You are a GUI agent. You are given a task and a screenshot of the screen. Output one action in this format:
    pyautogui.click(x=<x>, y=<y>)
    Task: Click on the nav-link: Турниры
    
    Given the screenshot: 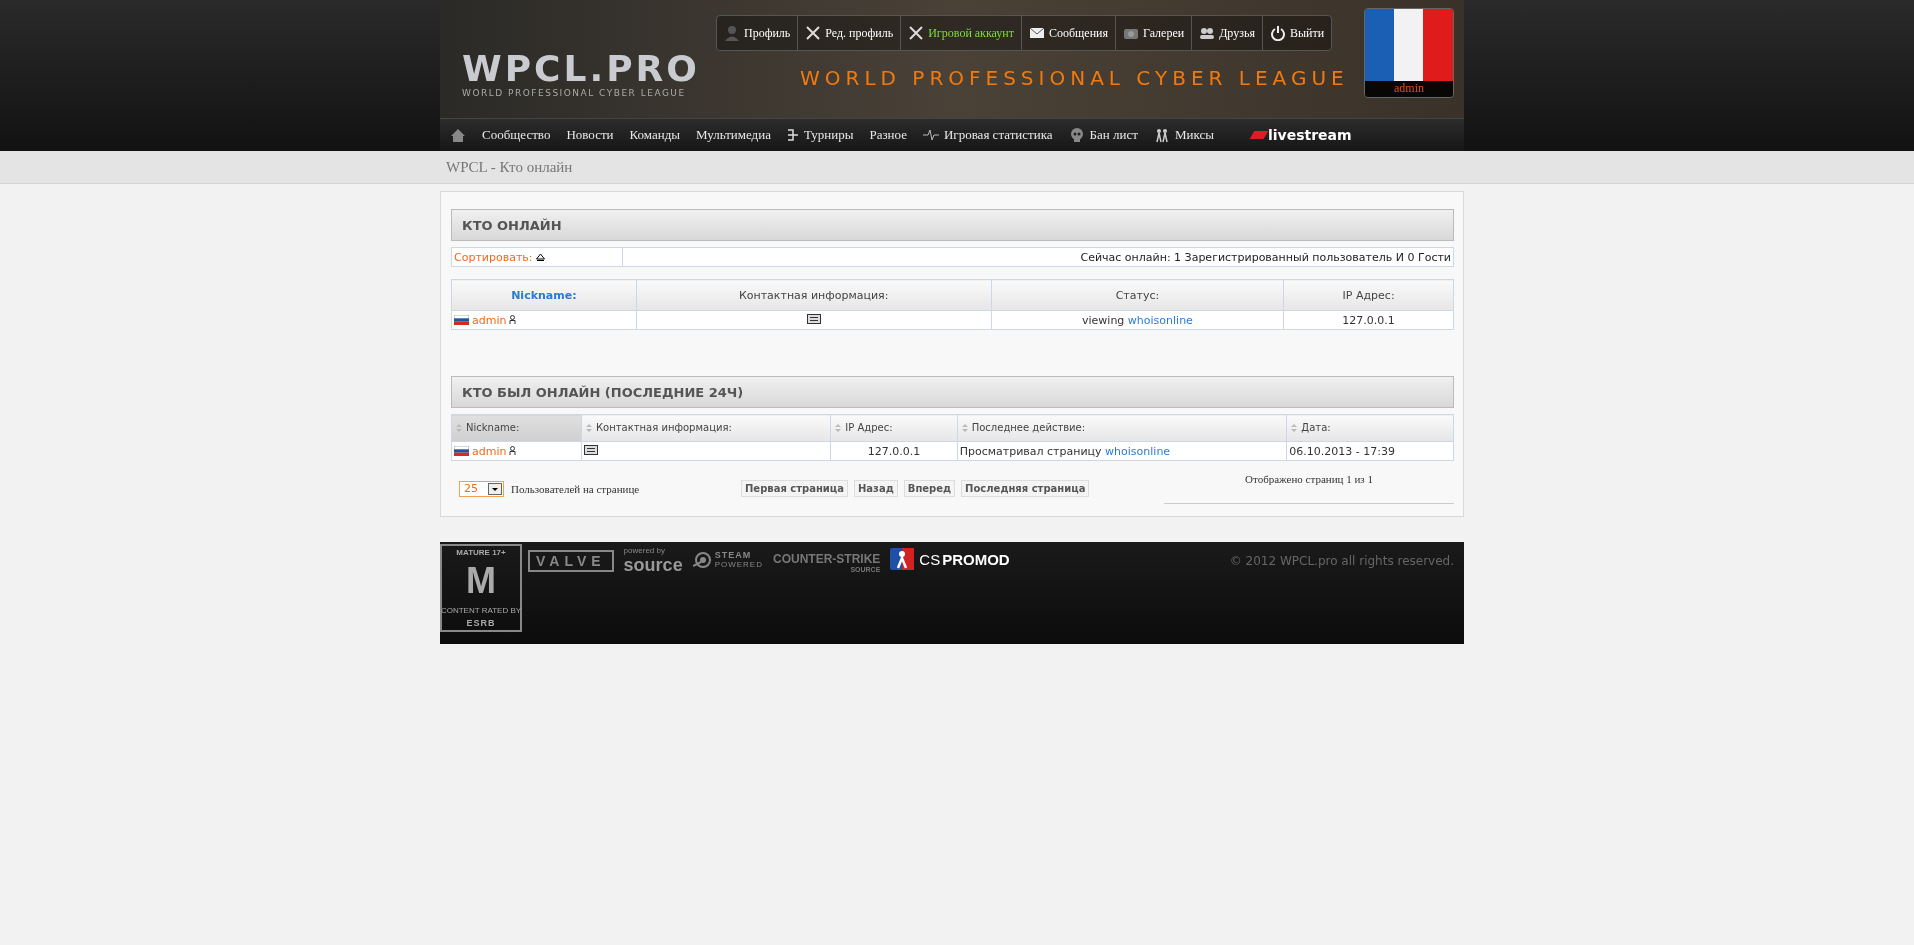 What is the action you would take?
    pyautogui.click(x=820, y=135)
    